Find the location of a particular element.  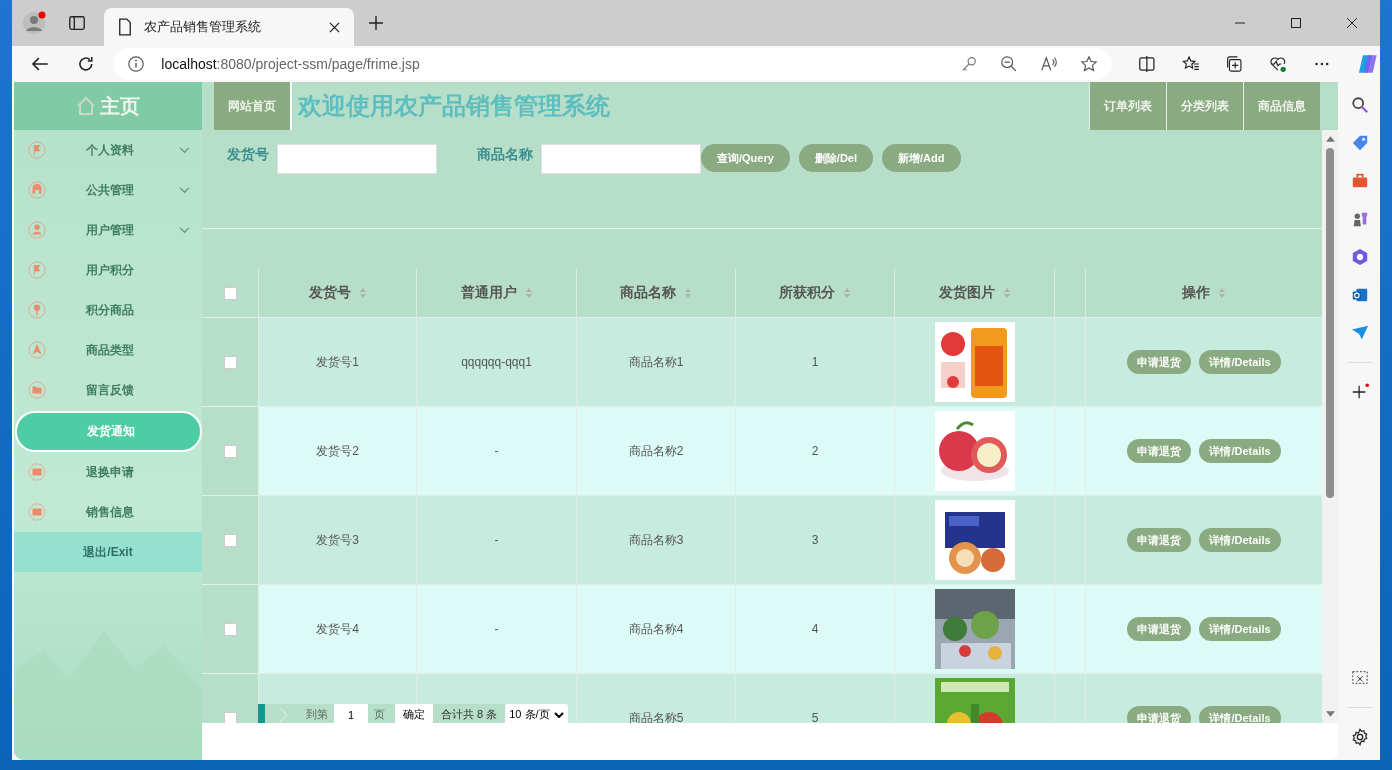

avatar-icon is located at coordinates (34, 23).